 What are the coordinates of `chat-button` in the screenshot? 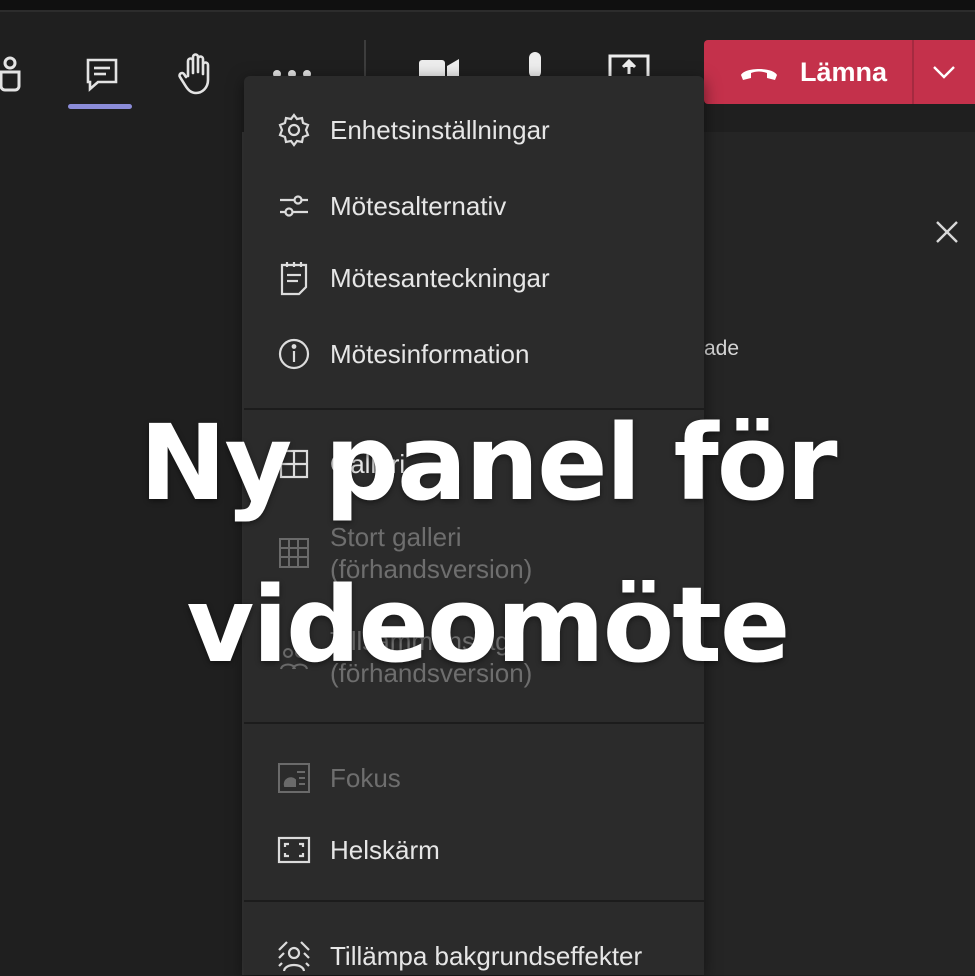 It's located at (102, 74).